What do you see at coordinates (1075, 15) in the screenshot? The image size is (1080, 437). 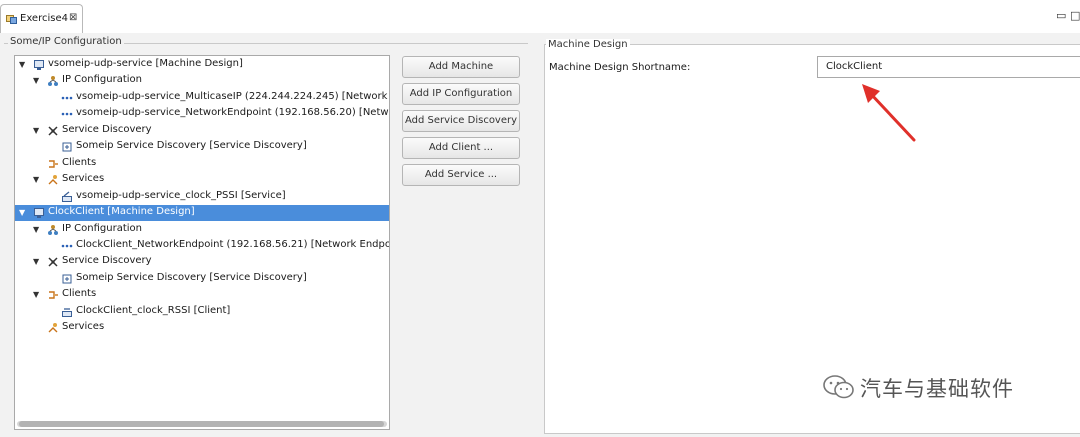 I see `maximize-icon: □` at bounding box center [1075, 15].